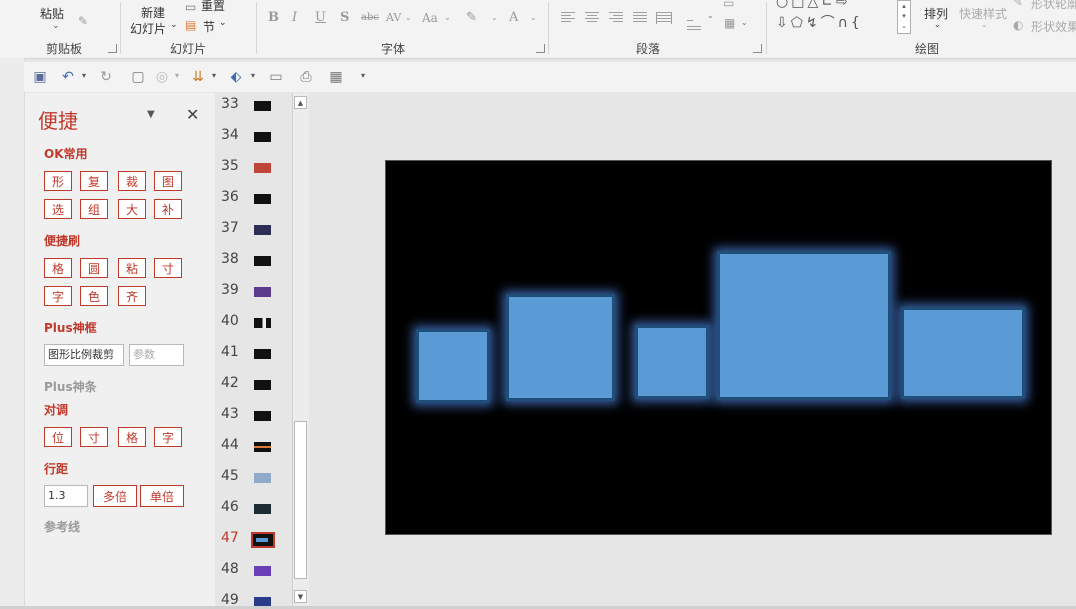  I want to click on format-painter-icon: ✎, so click(83, 21).